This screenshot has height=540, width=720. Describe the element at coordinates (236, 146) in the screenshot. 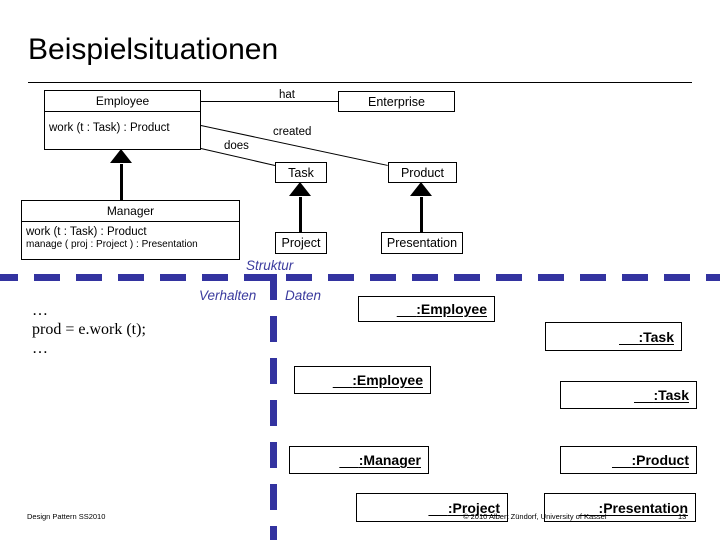

I see `association-label-does: does` at that location.